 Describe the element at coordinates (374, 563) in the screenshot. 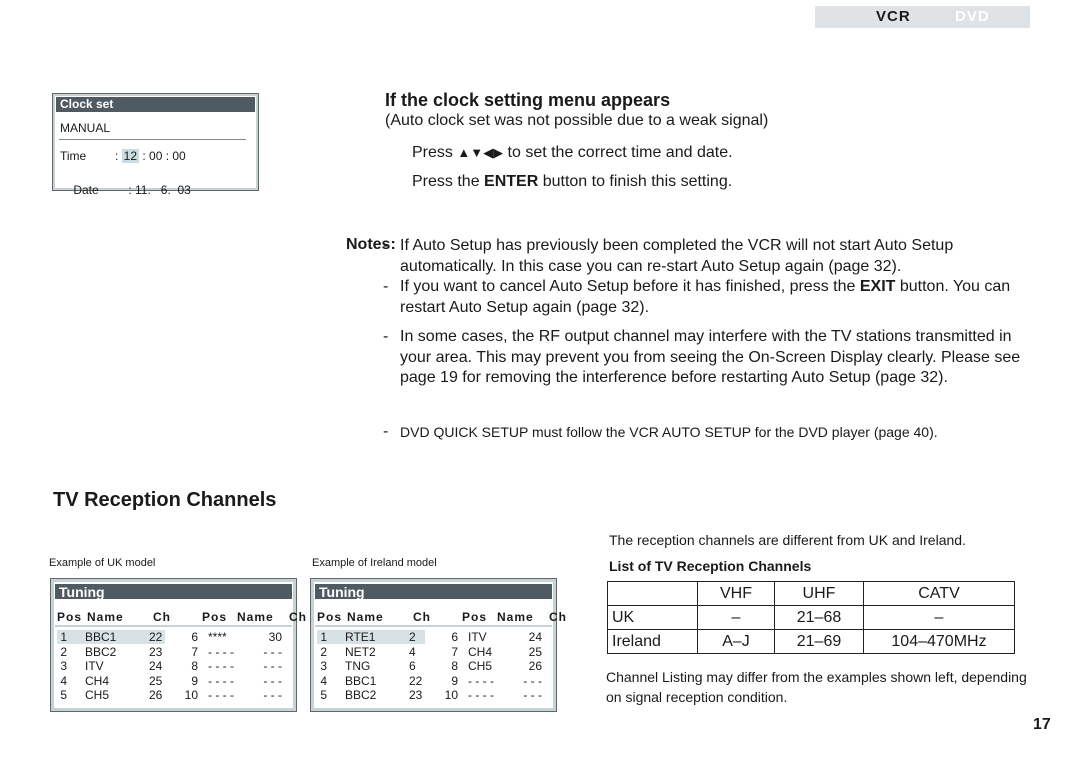

I see `ireland-caption: Example of Ireland model` at that location.